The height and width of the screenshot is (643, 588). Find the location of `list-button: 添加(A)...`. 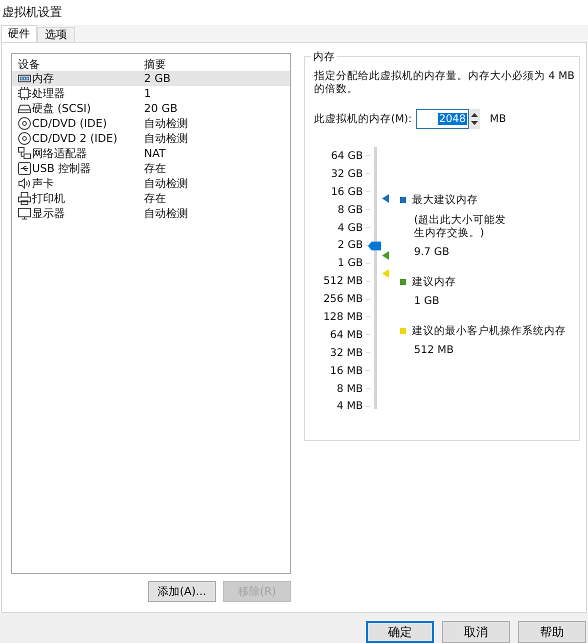

list-button: 添加(A)... is located at coordinates (182, 591).